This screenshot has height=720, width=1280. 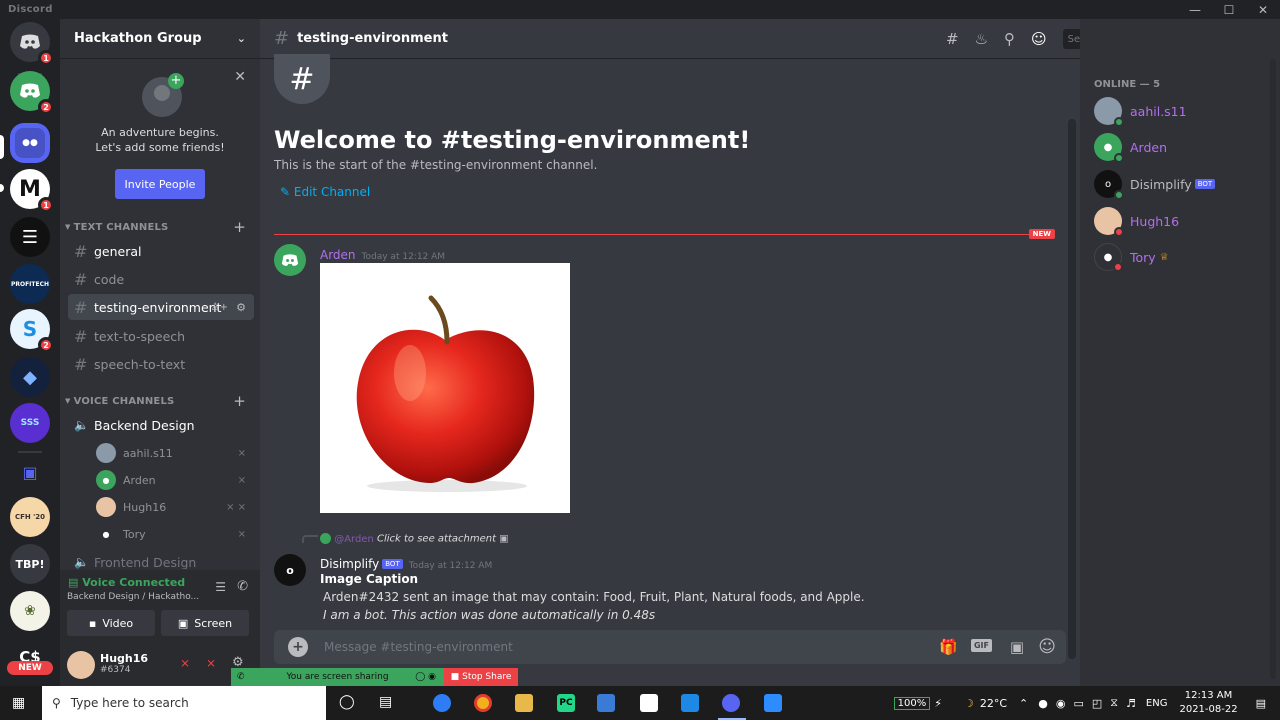 I want to click on channel-text-to-speech: # text-to-speech, so click(x=161, y=336).